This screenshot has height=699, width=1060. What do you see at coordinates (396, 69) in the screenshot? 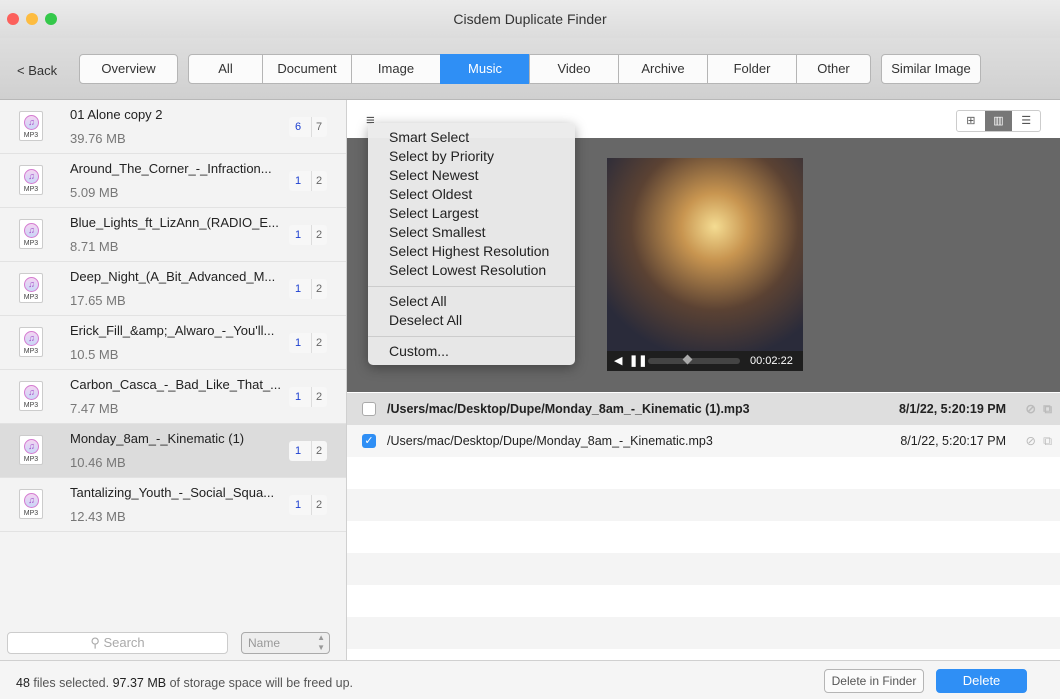
I see `tab-image: Image` at bounding box center [396, 69].